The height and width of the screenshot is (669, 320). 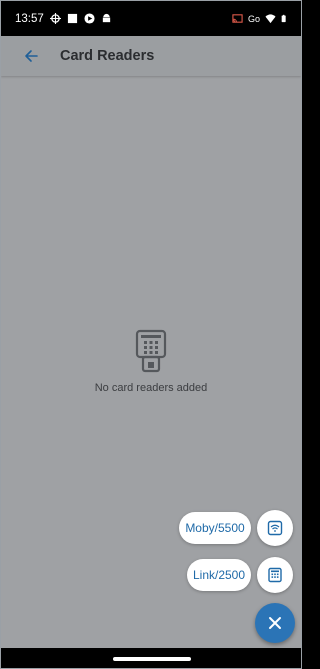 What do you see at coordinates (151, 18) in the screenshot?
I see `status-bar: 13:57 Go` at bounding box center [151, 18].